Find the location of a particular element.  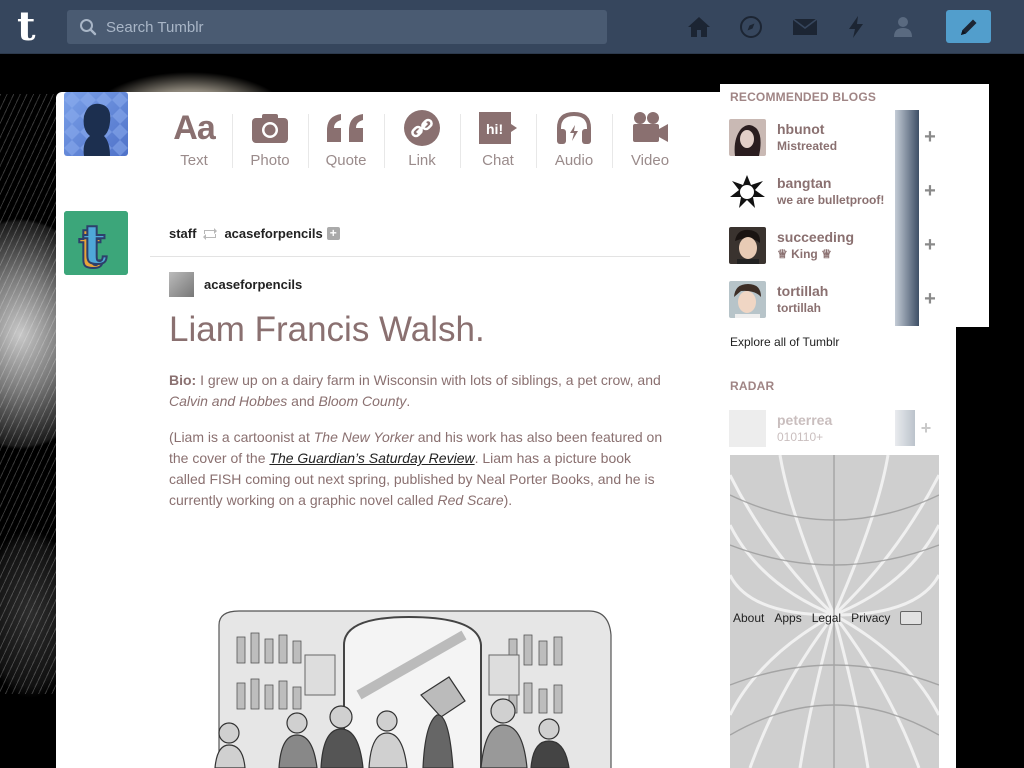

compose-button is located at coordinates (968, 26).